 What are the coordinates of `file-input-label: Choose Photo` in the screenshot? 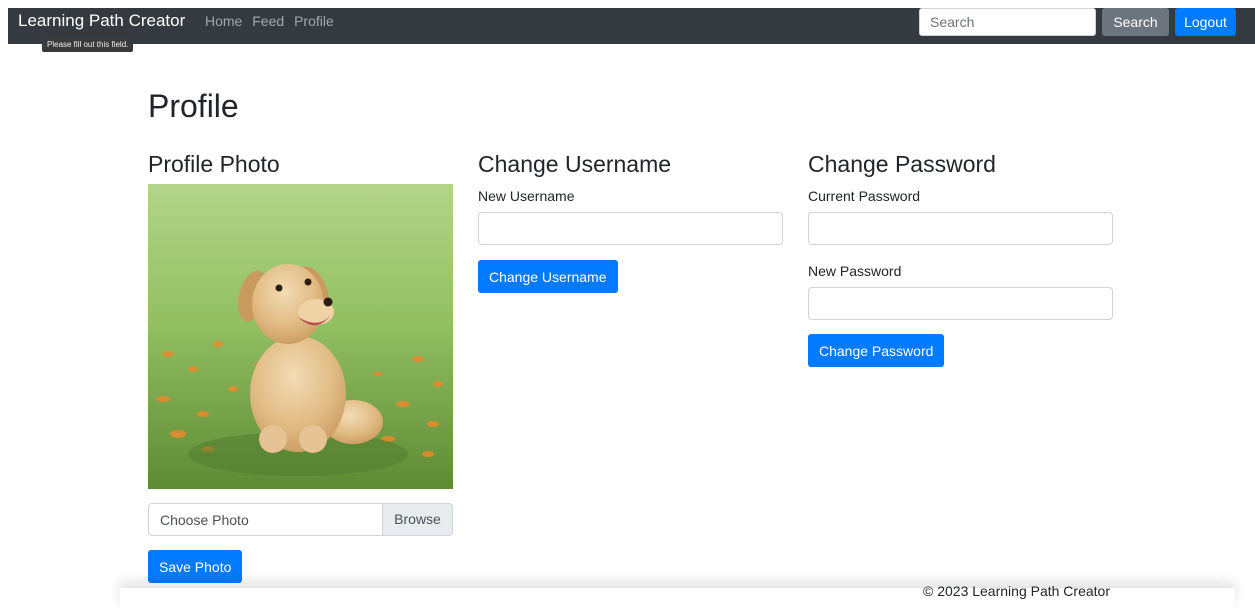 It's located at (204, 520).